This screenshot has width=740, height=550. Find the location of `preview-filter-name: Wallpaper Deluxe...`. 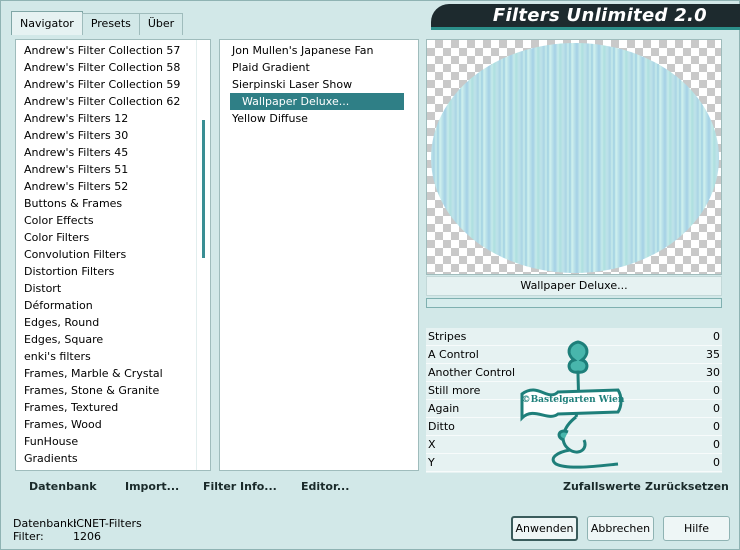

preview-filter-name: Wallpaper Deluxe... is located at coordinates (574, 286).